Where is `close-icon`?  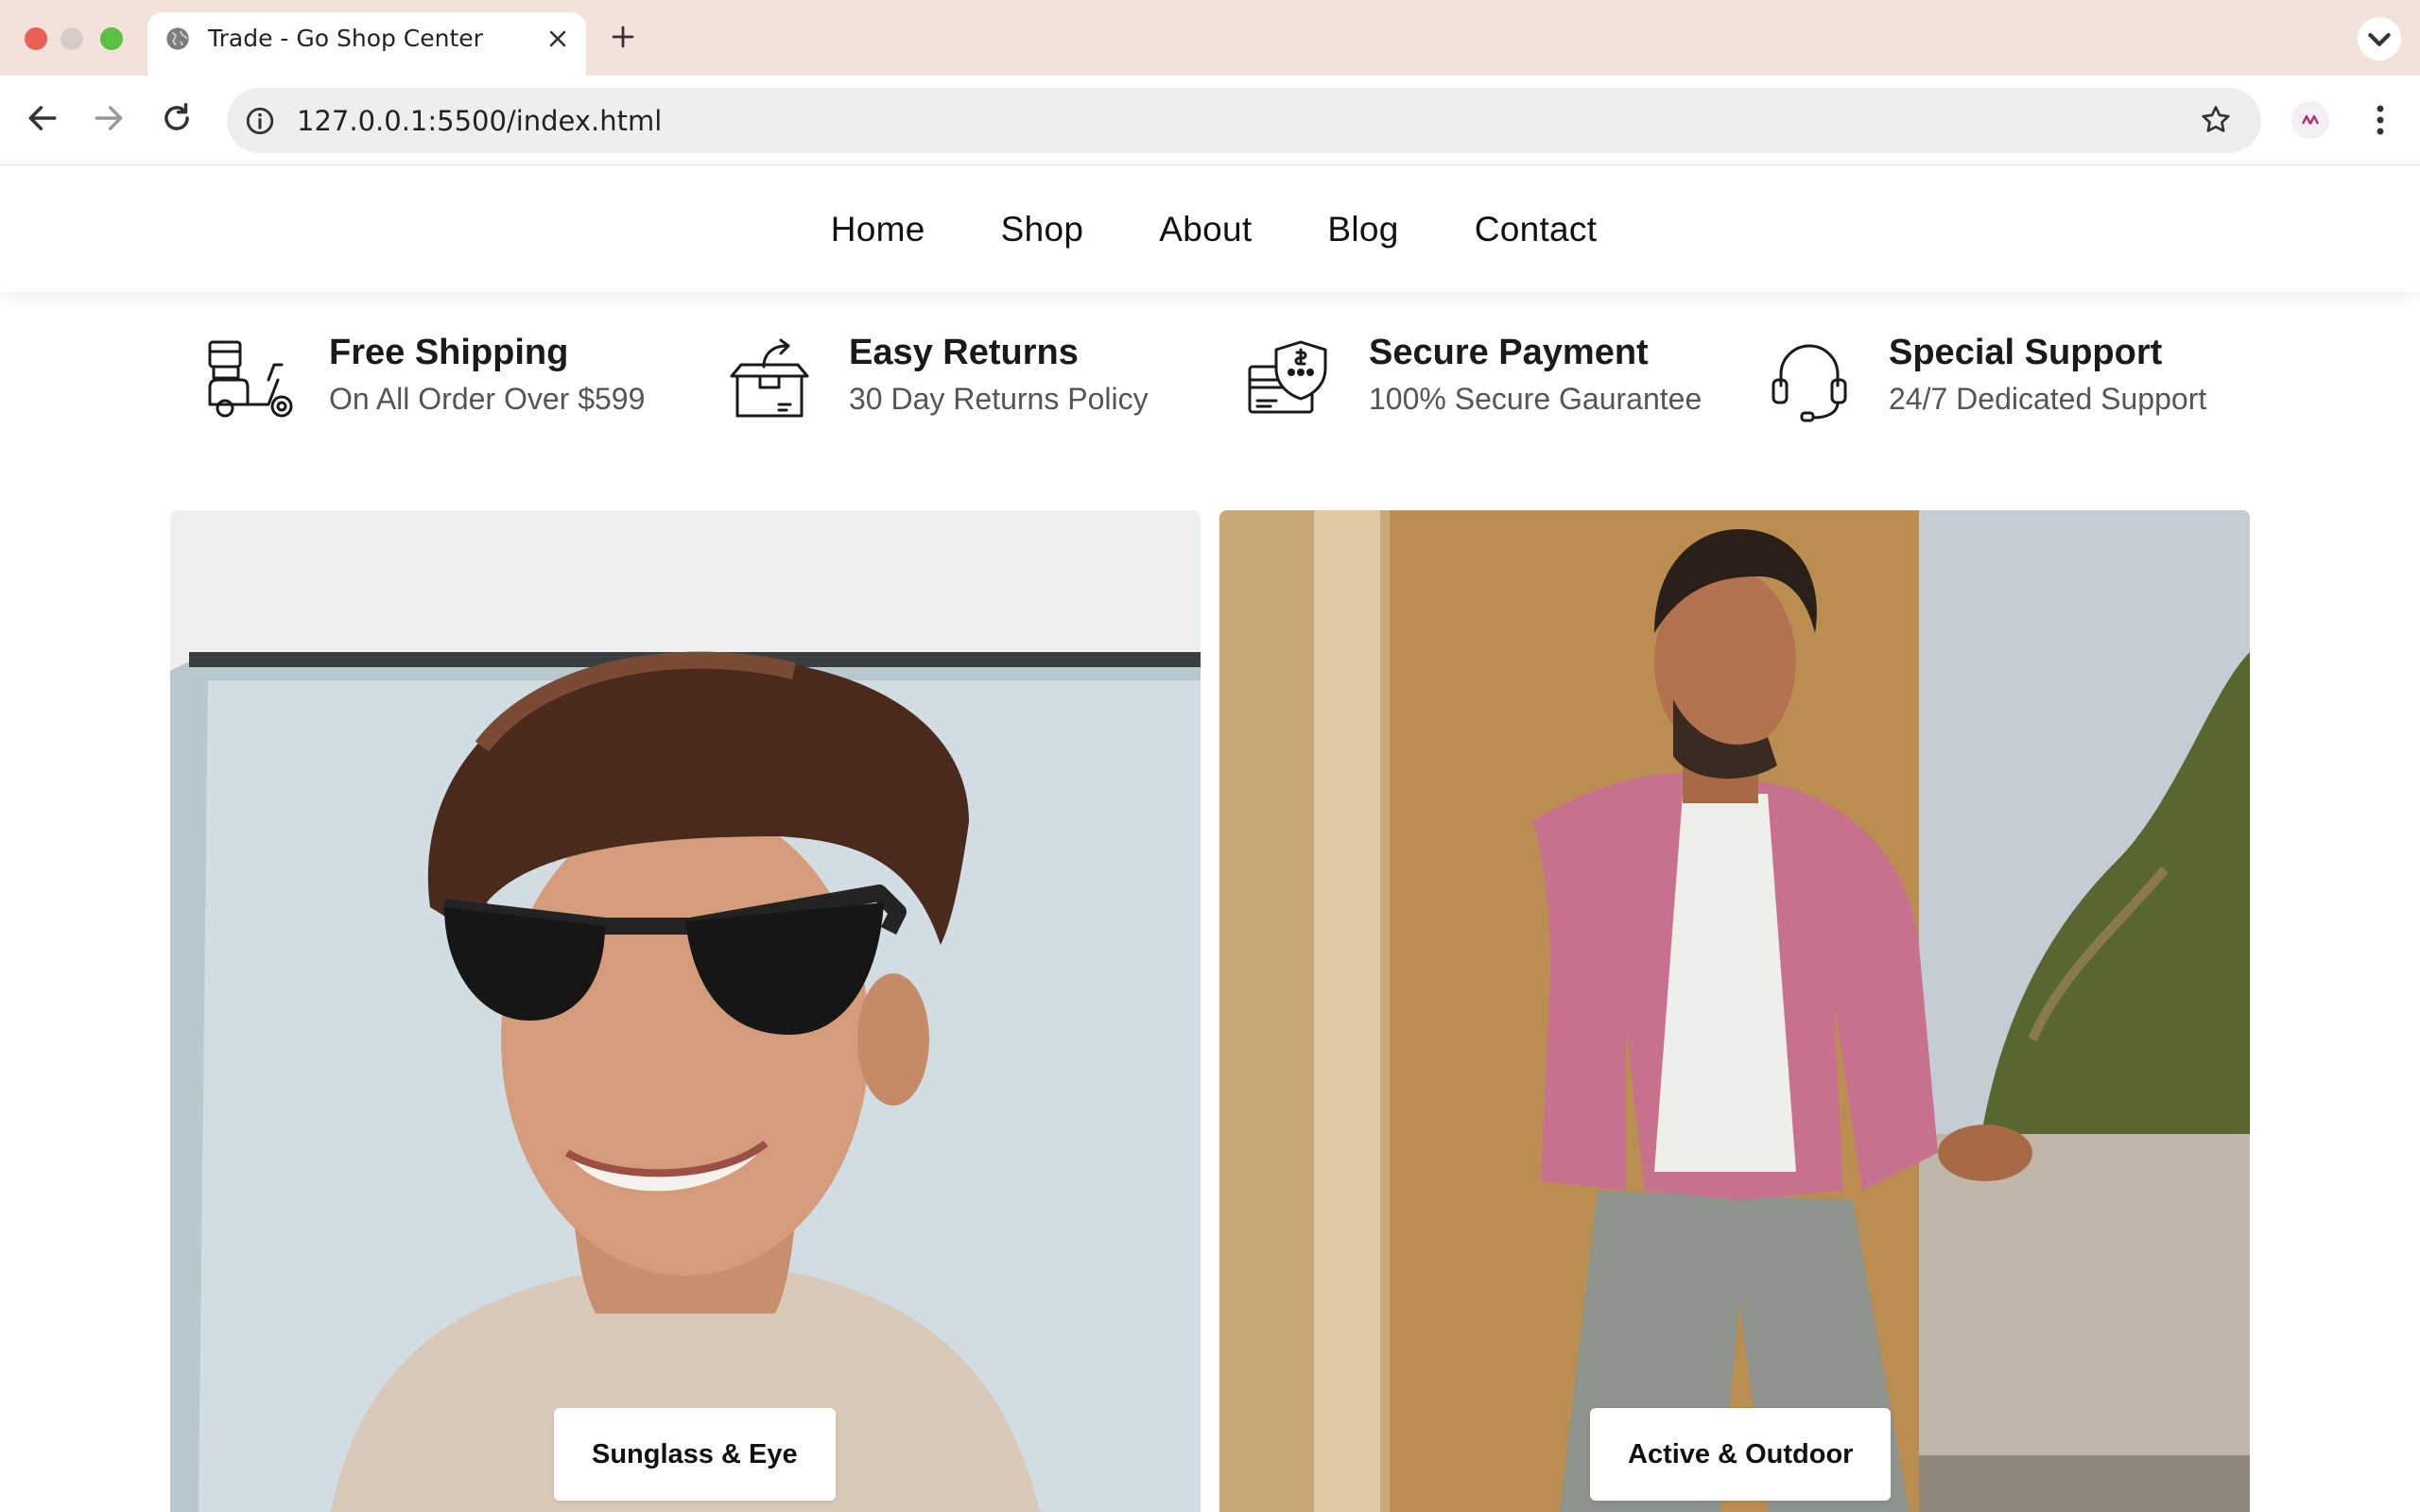
close-icon is located at coordinates (557, 39).